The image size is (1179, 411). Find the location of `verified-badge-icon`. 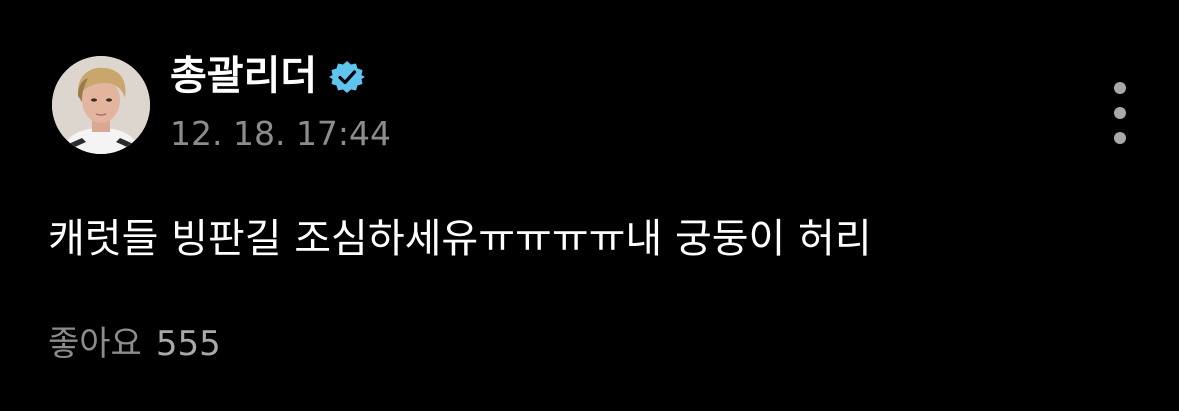

verified-badge-icon is located at coordinates (347, 76).